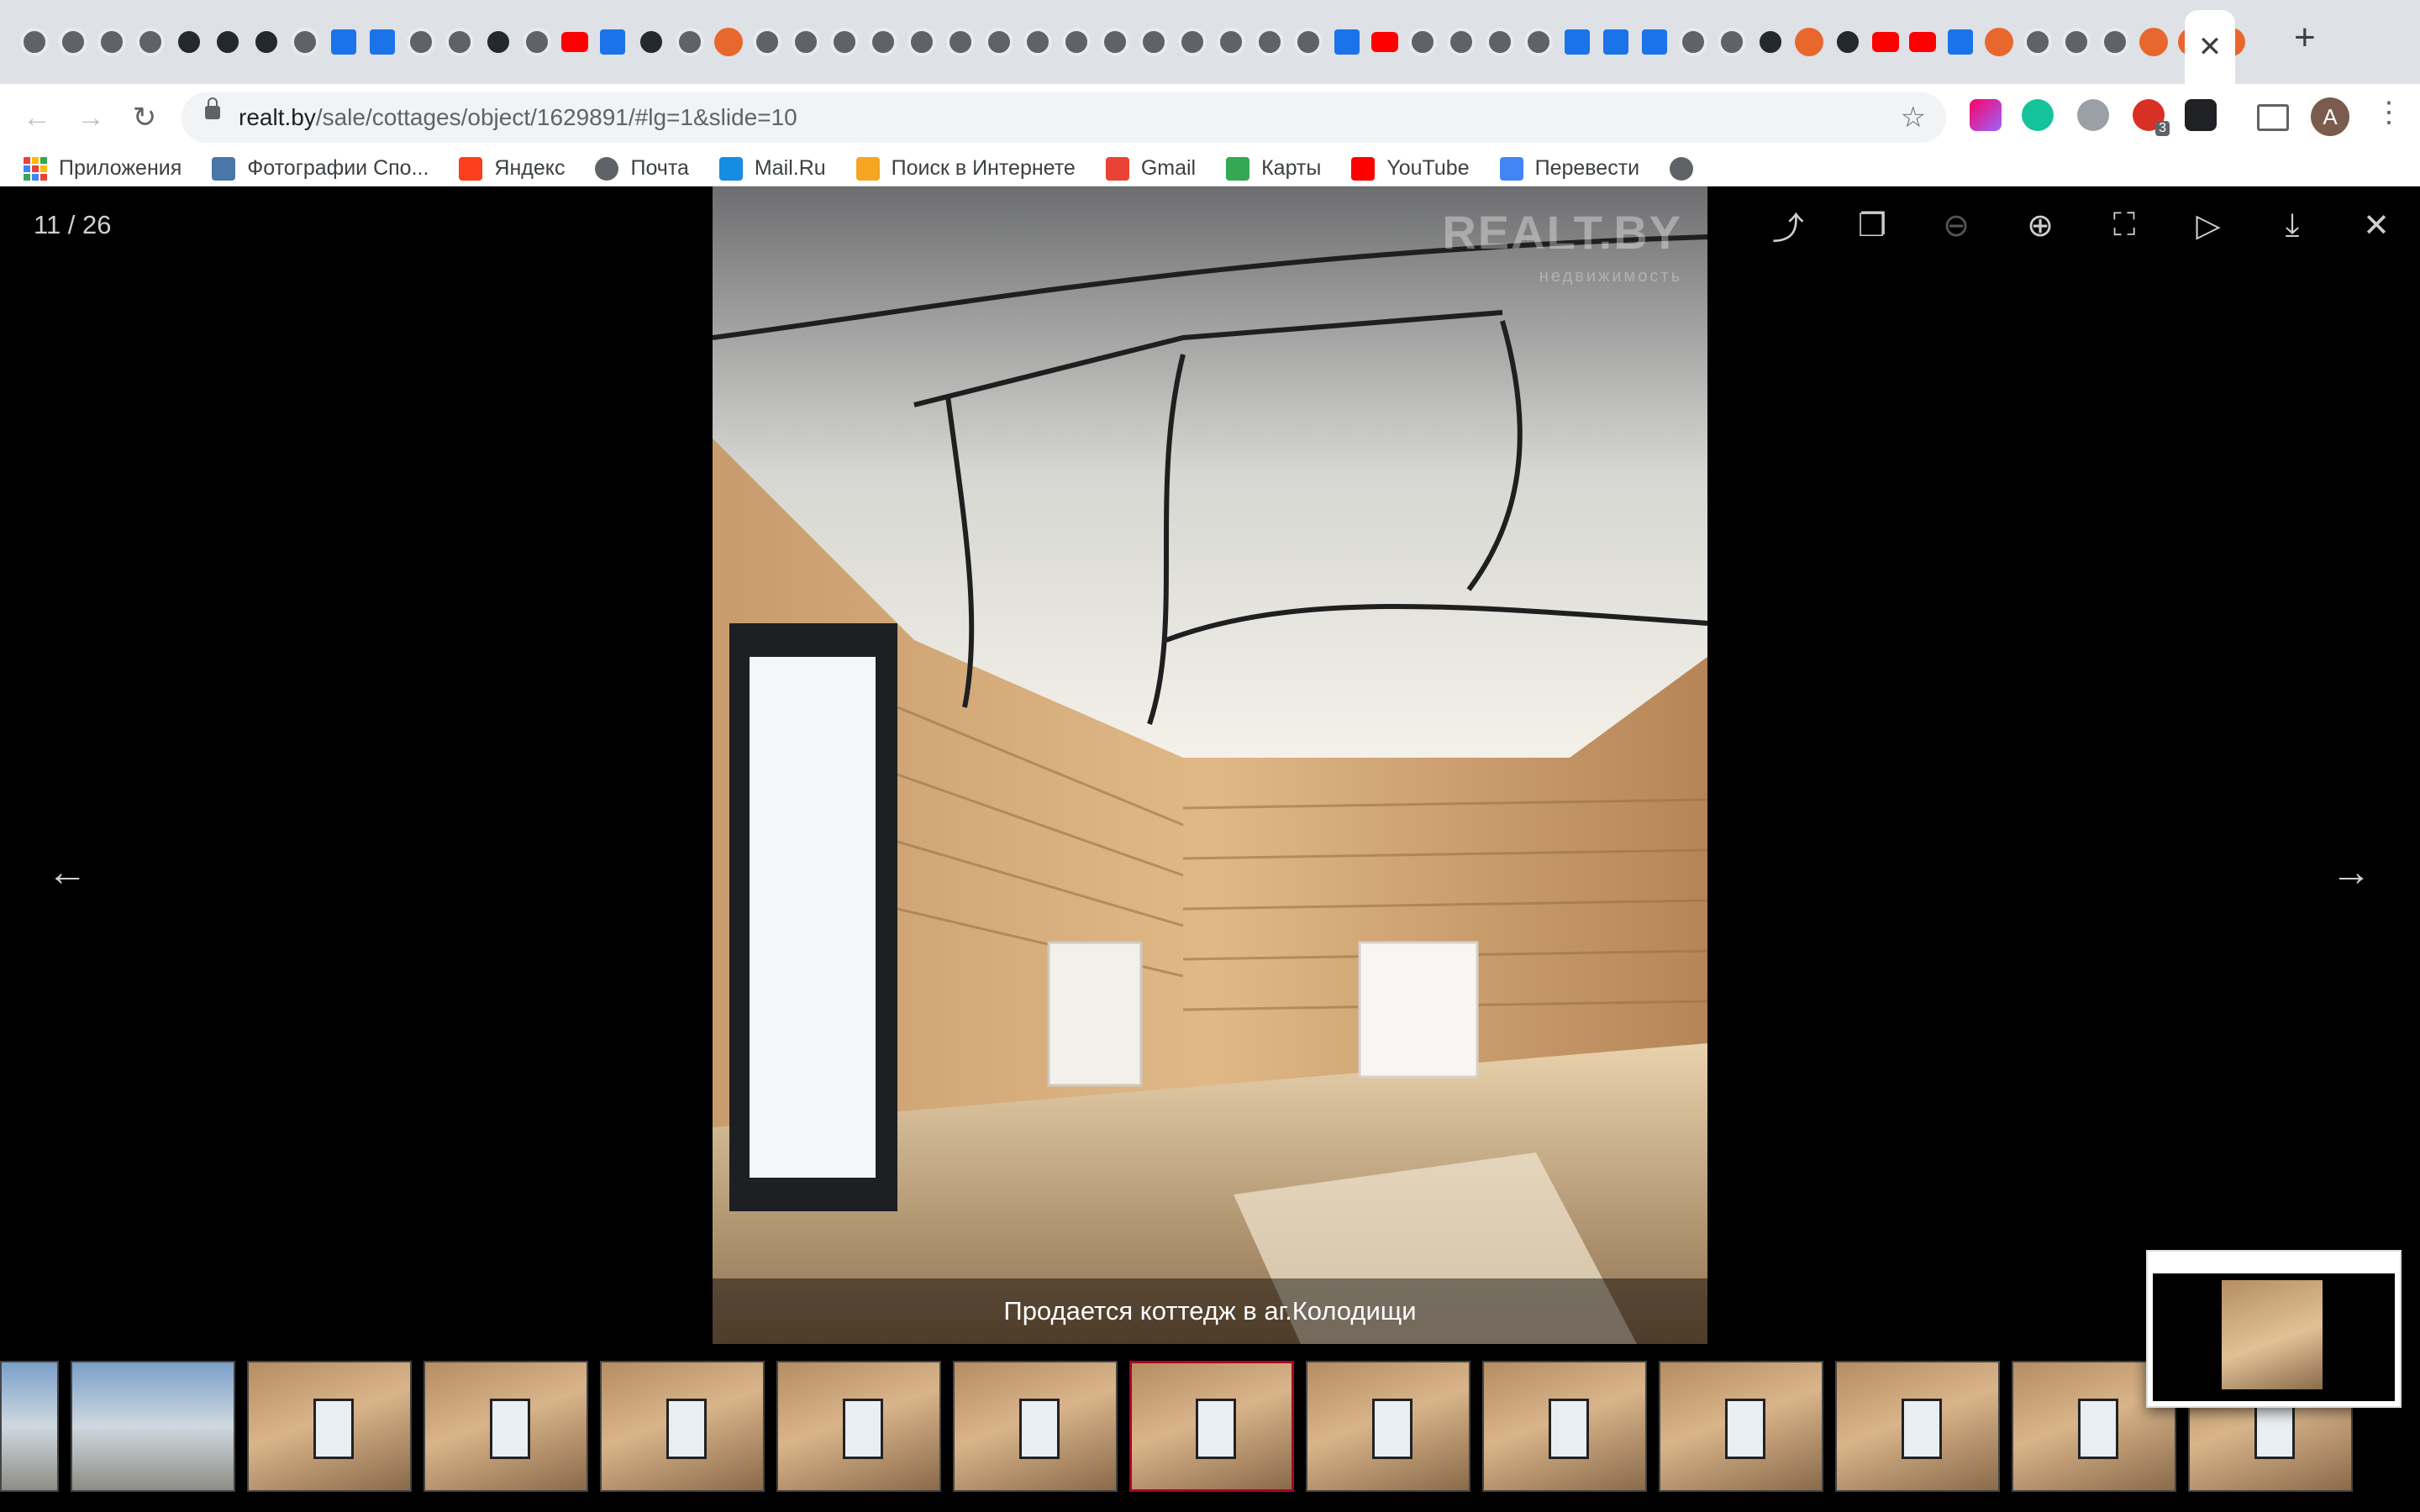 This screenshot has height=1512, width=2420. I want to click on extension-gradient-icon, so click(1986, 115).